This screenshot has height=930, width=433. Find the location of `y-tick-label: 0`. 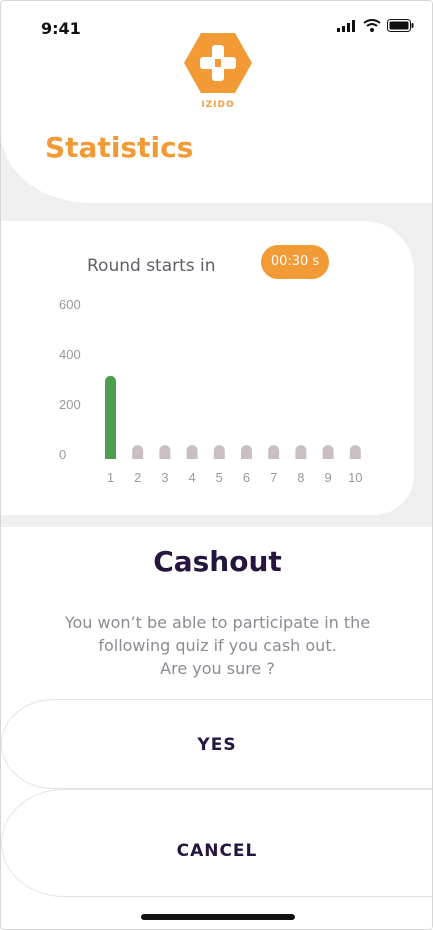

y-tick-label: 0 is located at coordinates (62, 454).